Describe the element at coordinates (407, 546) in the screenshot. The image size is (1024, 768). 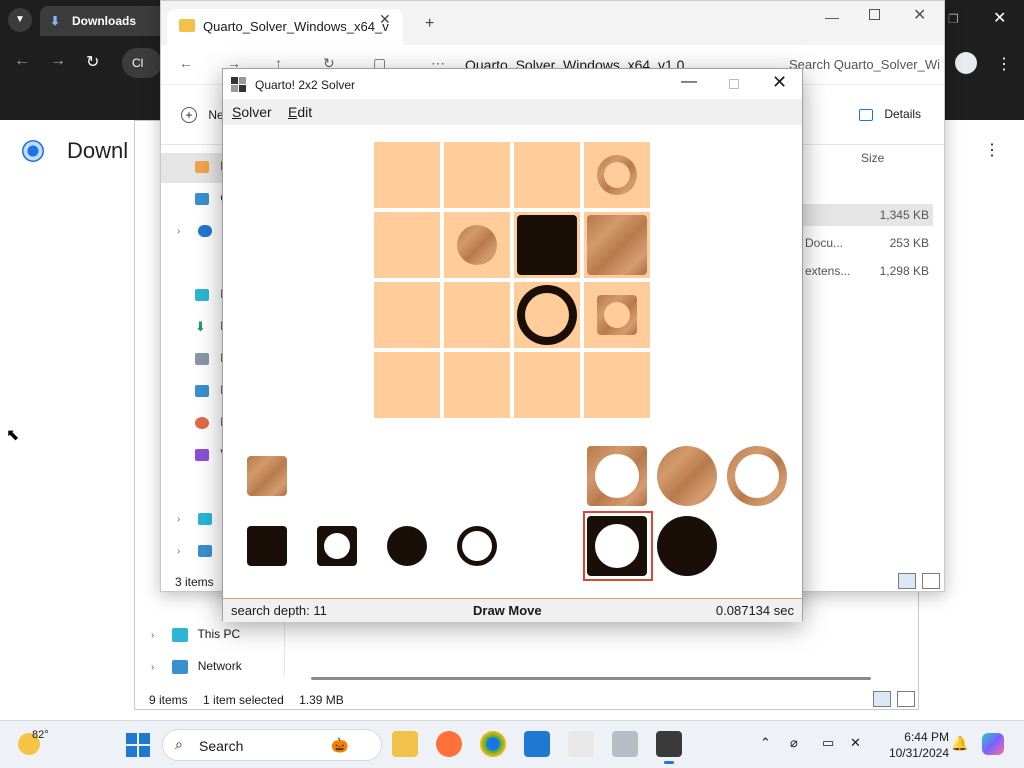
I see `available-piece-dark-round-solid-short` at that location.